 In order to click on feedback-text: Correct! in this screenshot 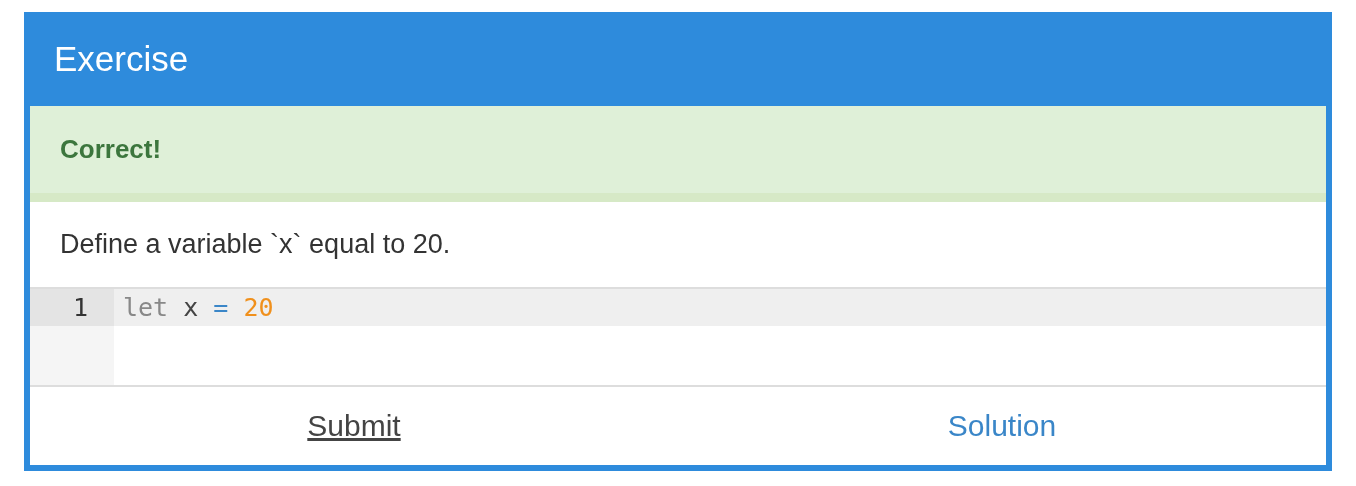, I will do `click(111, 149)`.